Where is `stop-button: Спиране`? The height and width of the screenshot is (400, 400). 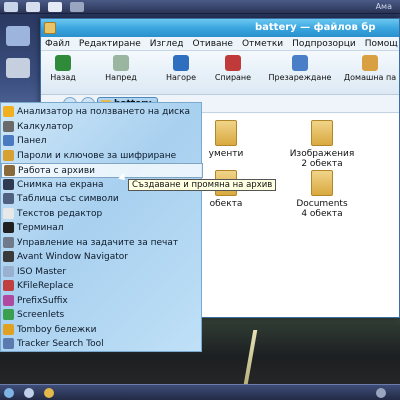
stop-button: Спиране is located at coordinates (233, 67).